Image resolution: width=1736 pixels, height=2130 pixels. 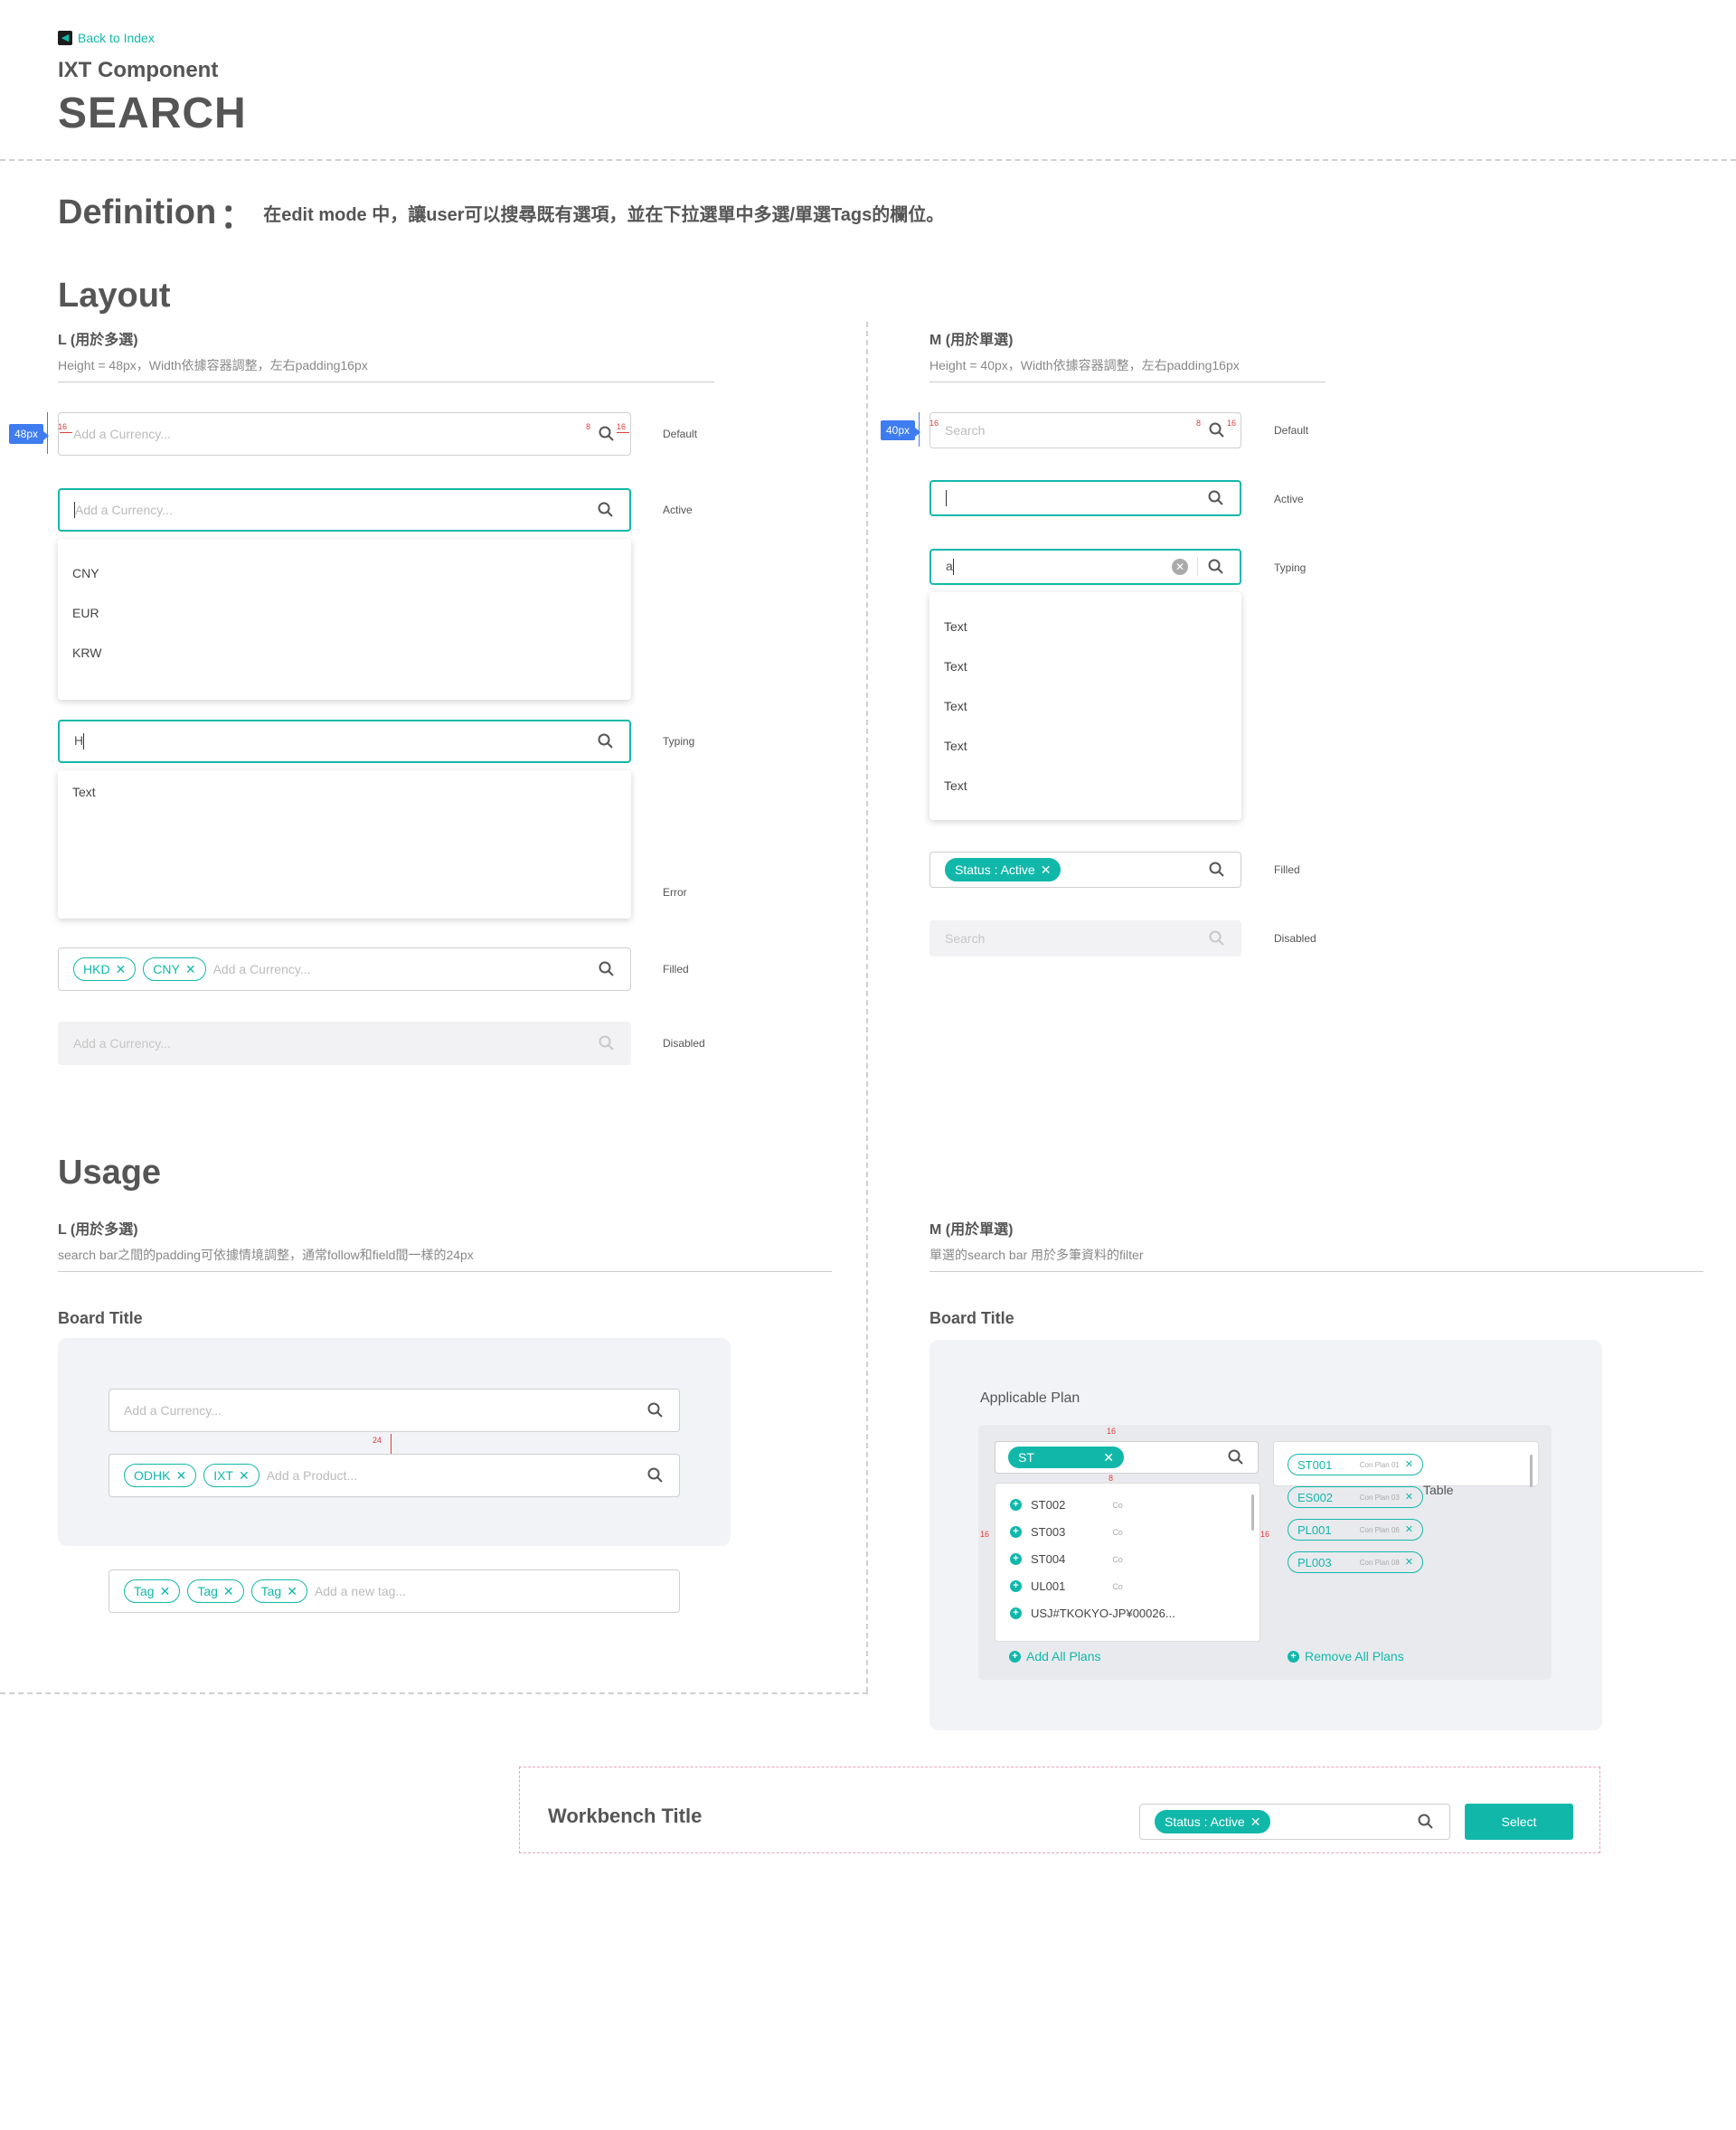 I want to click on icon-gap-mark: 8, so click(x=1199, y=423).